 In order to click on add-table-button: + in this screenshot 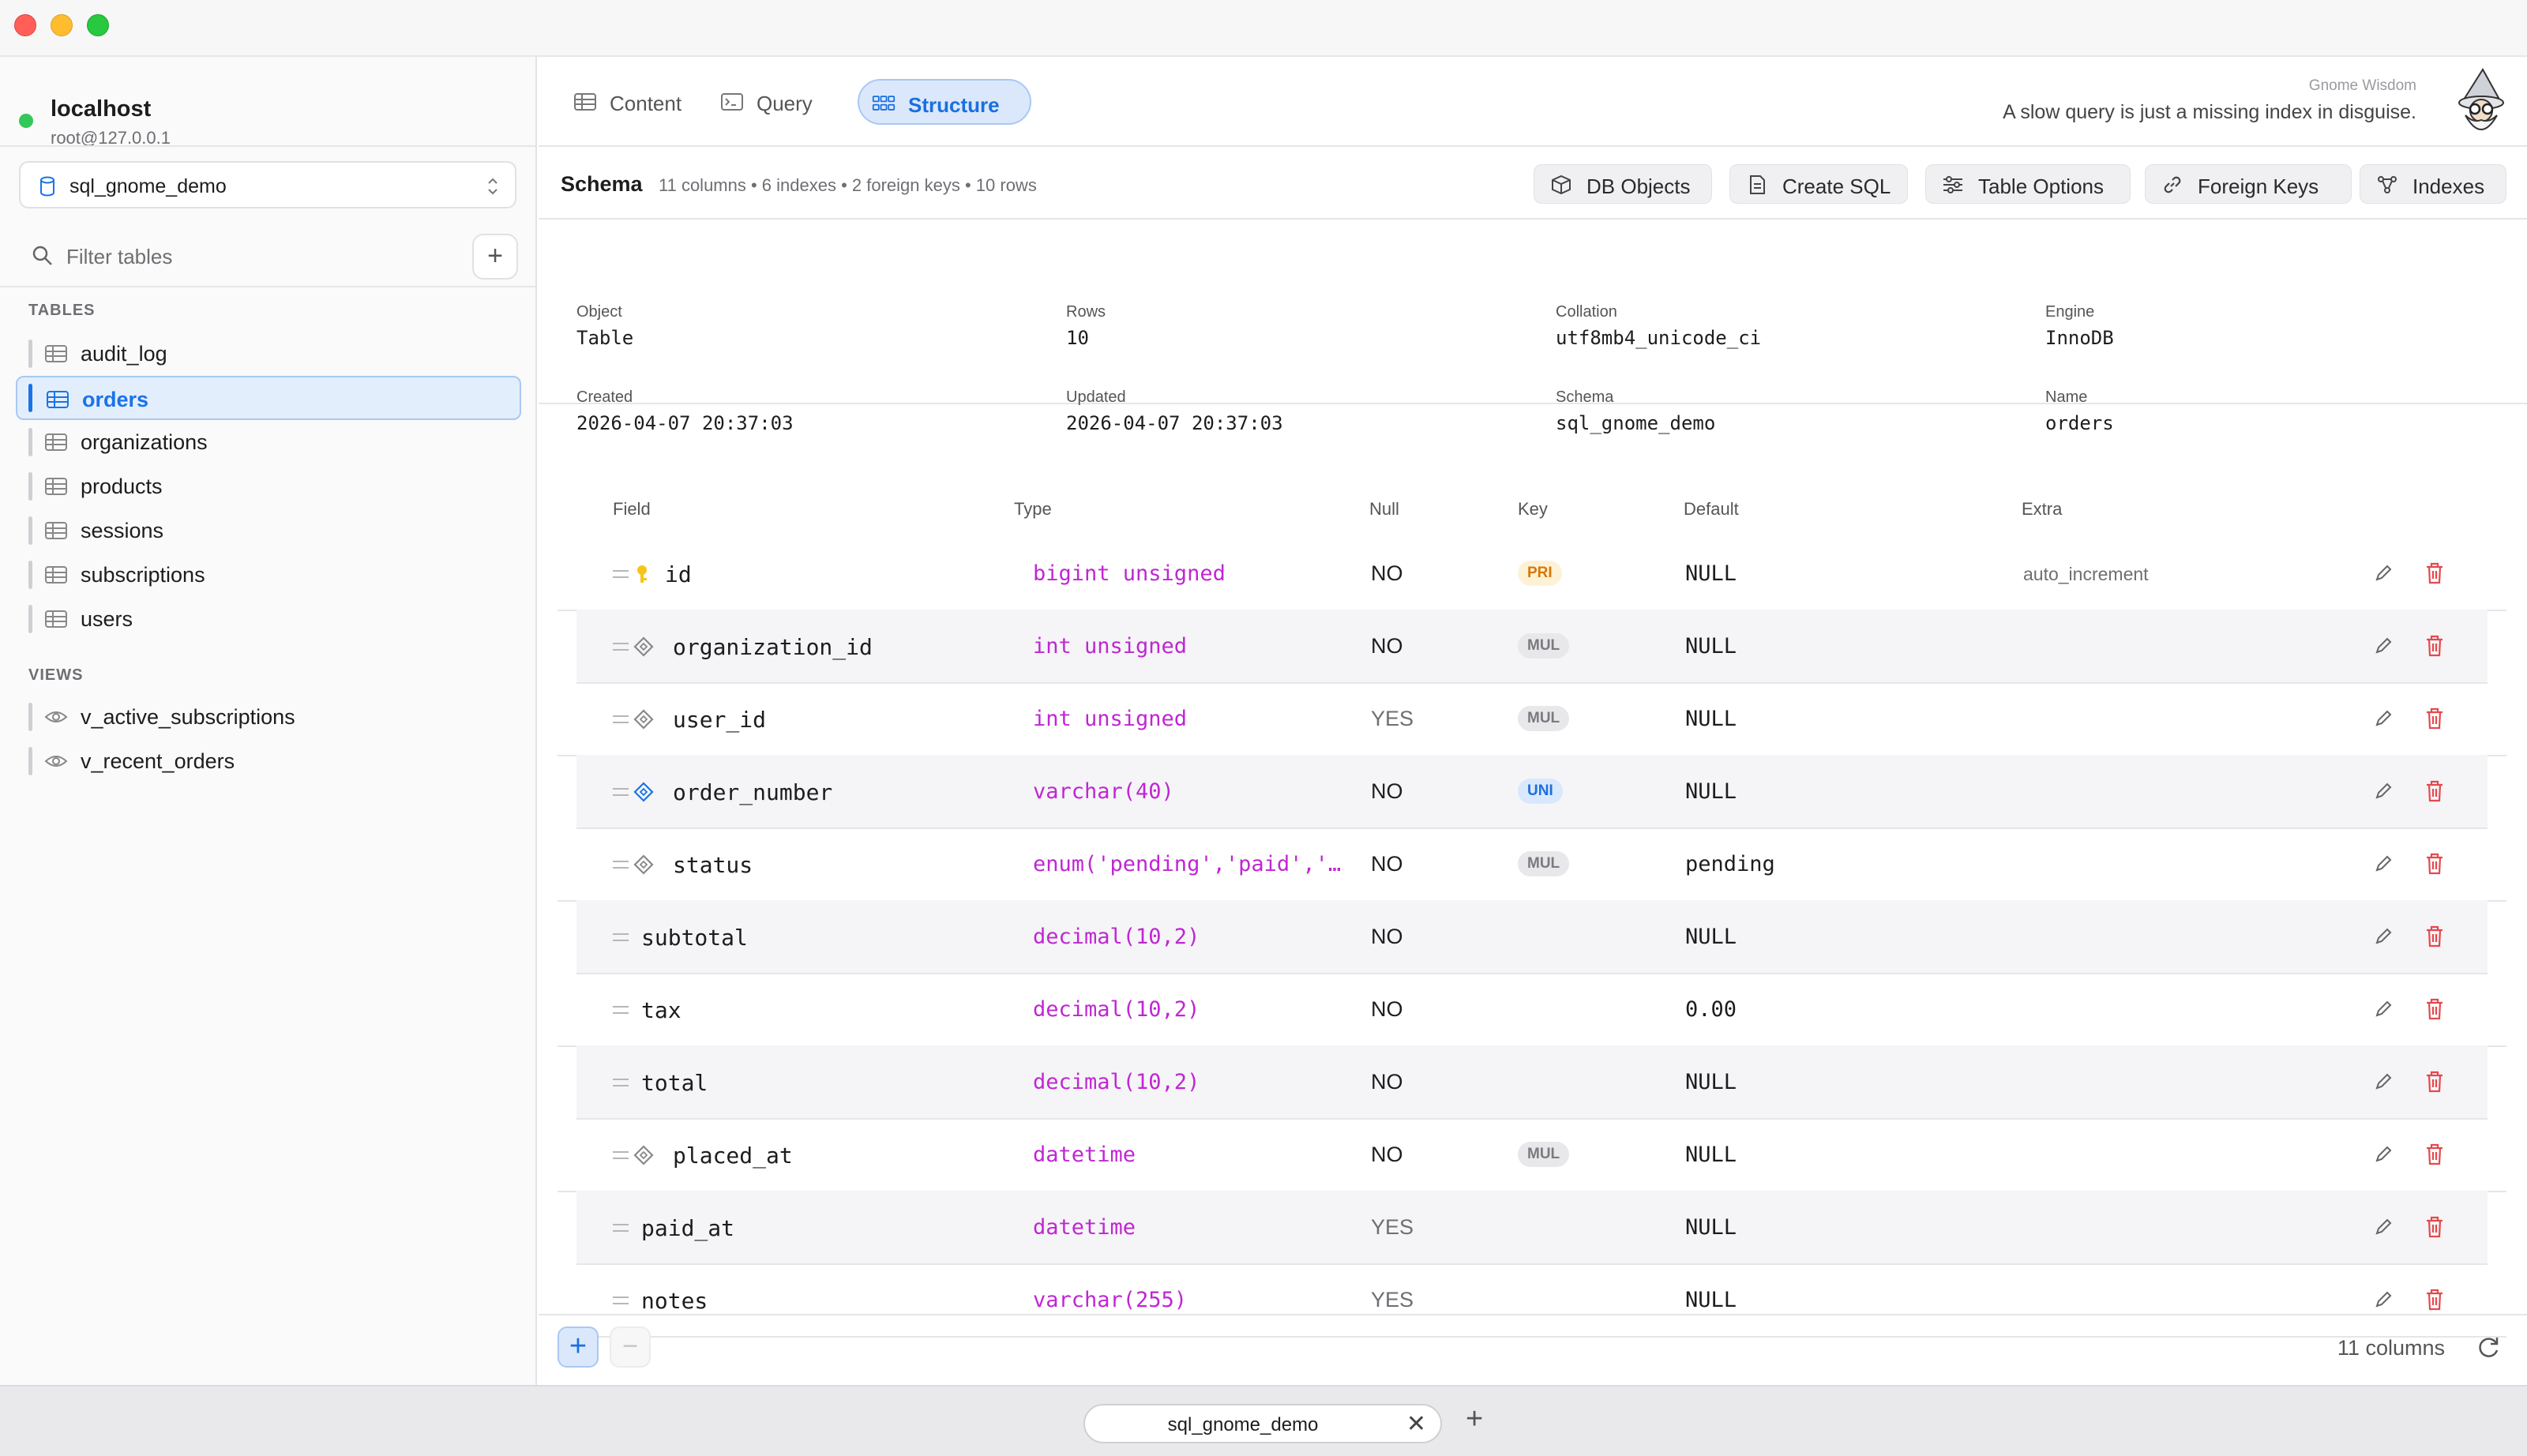, I will do `click(495, 257)`.